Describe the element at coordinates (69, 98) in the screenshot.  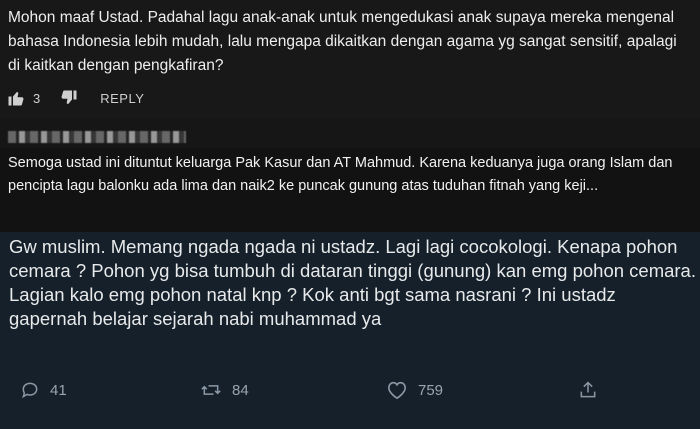
I see `thumbs-down-icon` at that location.